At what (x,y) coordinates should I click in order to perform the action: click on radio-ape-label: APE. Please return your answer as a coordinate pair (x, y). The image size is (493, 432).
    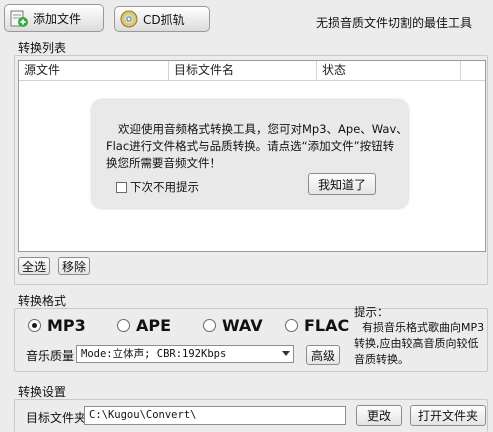
    Looking at the image, I should click on (154, 325).